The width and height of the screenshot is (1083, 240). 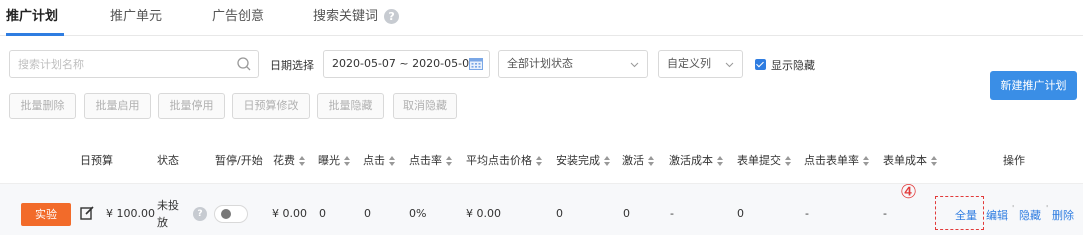 What do you see at coordinates (130, 213) in the screenshot?
I see `row-budget: ¥ 100.00` at bounding box center [130, 213].